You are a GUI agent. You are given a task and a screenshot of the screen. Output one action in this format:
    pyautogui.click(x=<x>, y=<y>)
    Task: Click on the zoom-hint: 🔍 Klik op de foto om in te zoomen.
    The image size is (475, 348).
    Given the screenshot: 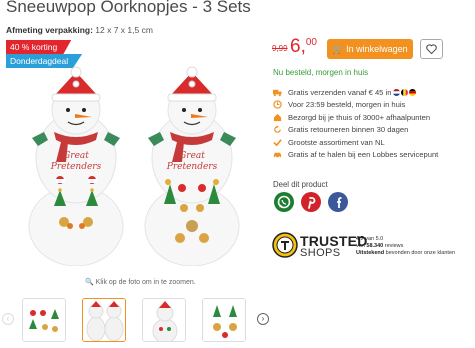 What is the action you would take?
    pyautogui.click(x=140, y=282)
    